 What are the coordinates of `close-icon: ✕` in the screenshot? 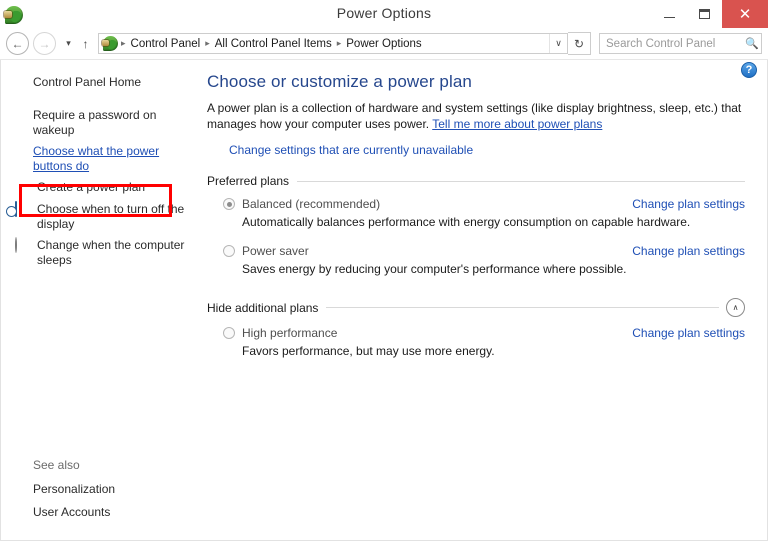 It's located at (745, 13).